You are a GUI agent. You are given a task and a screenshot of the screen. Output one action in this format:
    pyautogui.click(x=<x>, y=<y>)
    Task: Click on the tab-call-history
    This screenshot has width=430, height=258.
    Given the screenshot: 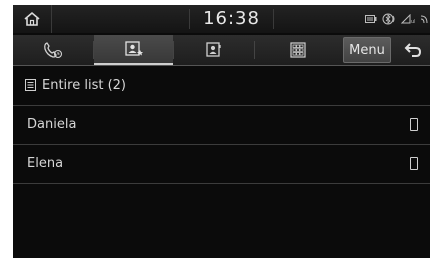 What is the action you would take?
    pyautogui.click(x=53, y=50)
    